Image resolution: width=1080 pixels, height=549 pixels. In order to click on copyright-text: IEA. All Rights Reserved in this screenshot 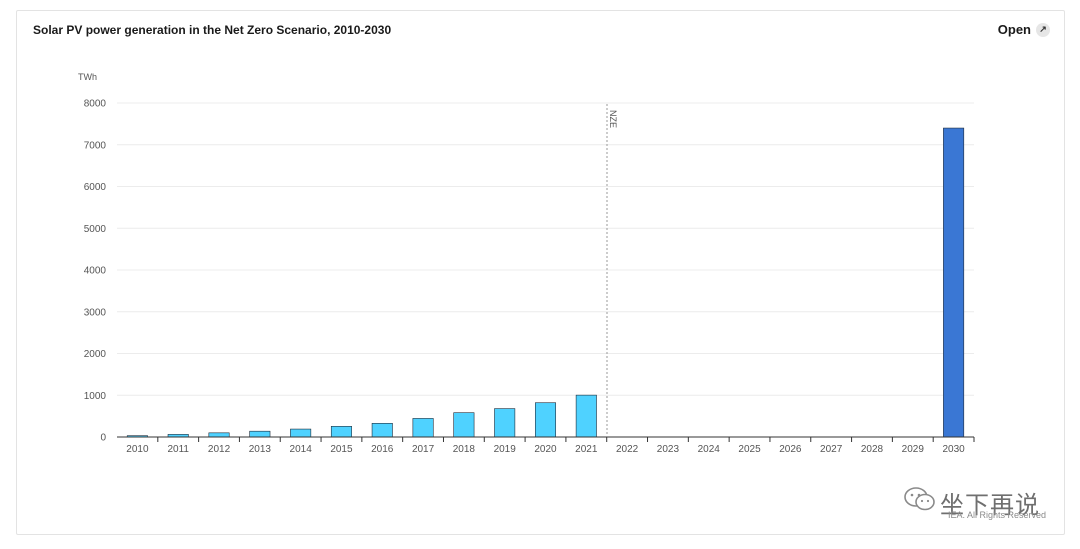, I will do `click(997, 515)`.